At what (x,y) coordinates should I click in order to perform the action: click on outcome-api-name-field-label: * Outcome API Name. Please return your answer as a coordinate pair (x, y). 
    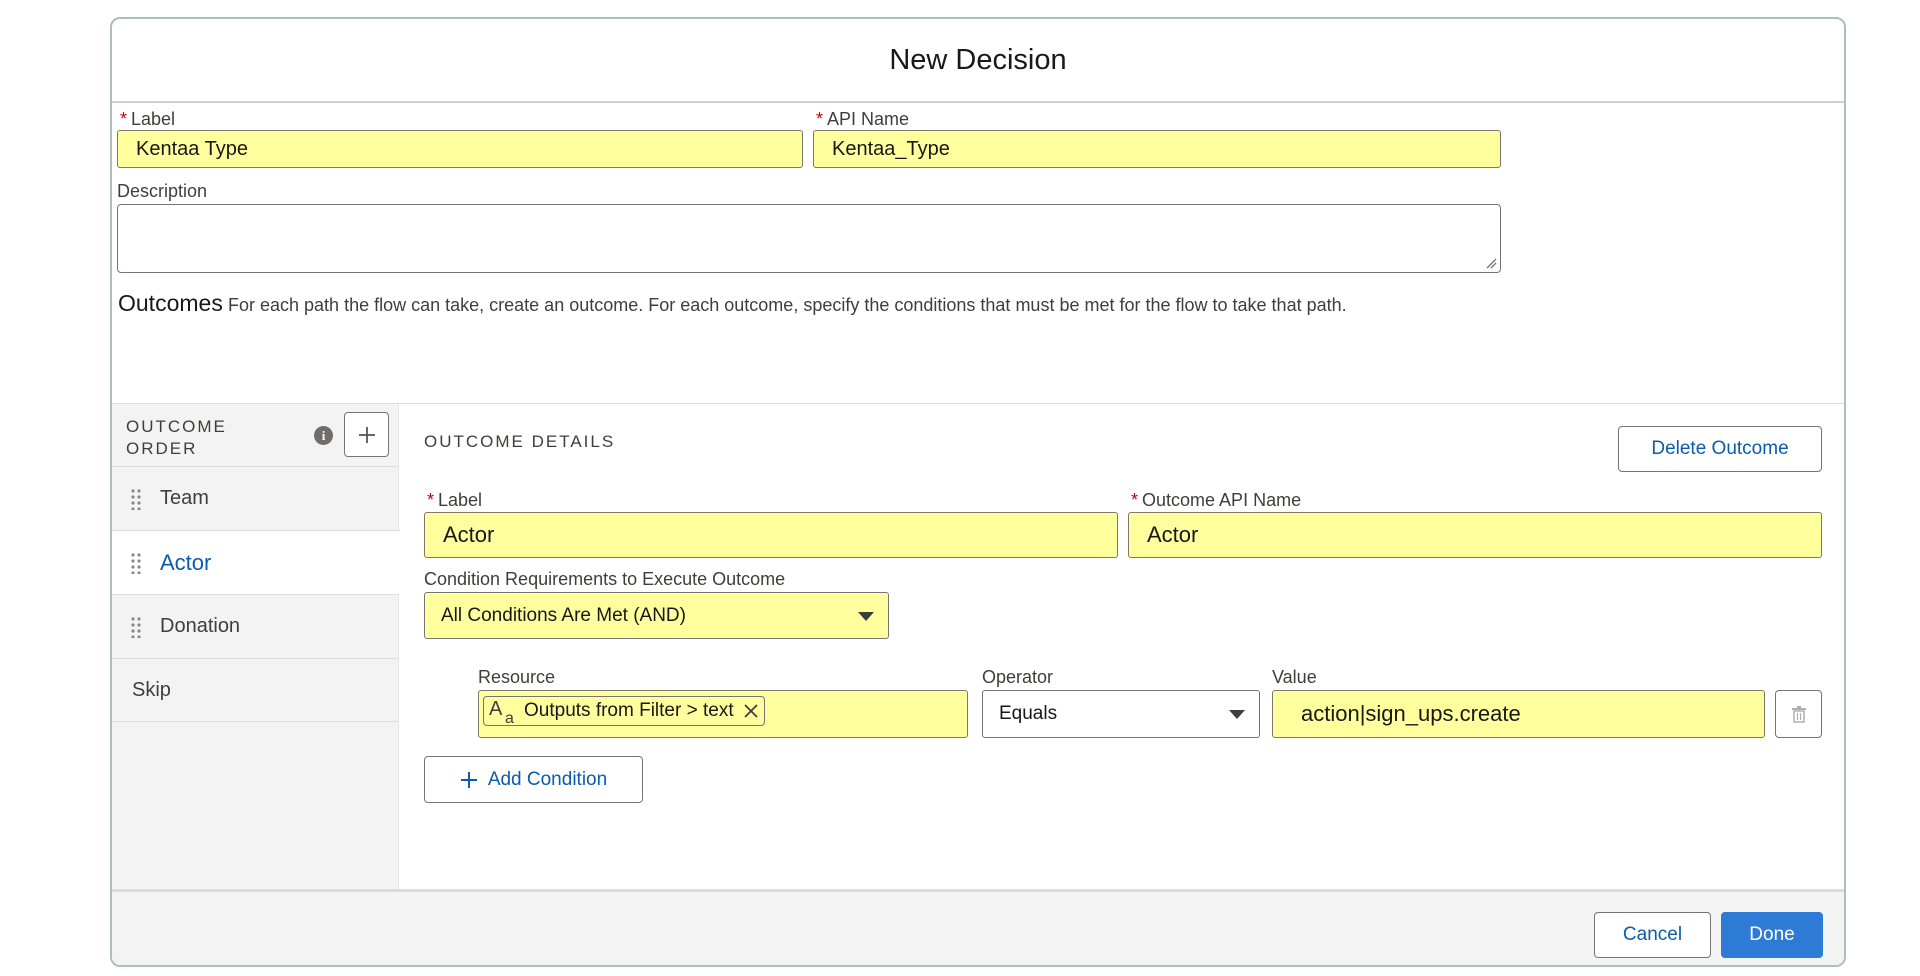
    Looking at the image, I should click on (1216, 500).